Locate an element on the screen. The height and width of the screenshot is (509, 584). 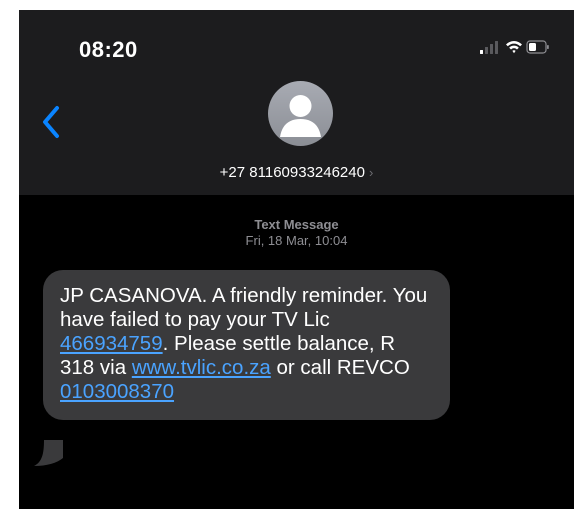
contact-avatar is located at coordinates (300, 113).